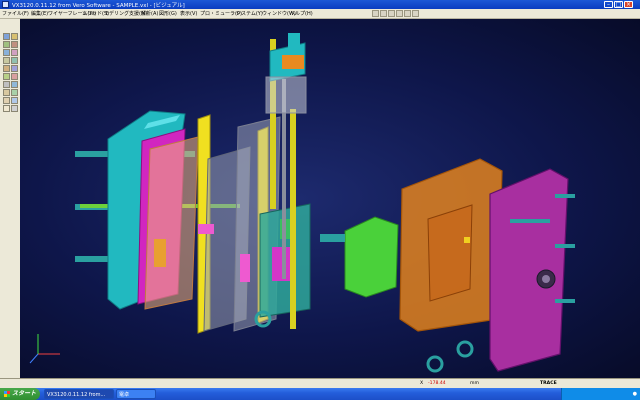  Describe the element at coordinates (14, 52) in the screenshot. I see `surface-icon` at that location.